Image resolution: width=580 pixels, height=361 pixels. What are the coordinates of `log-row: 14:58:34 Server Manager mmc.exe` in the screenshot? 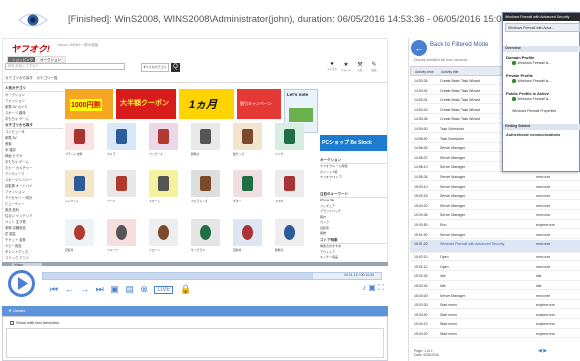 It's located at (495, 177).